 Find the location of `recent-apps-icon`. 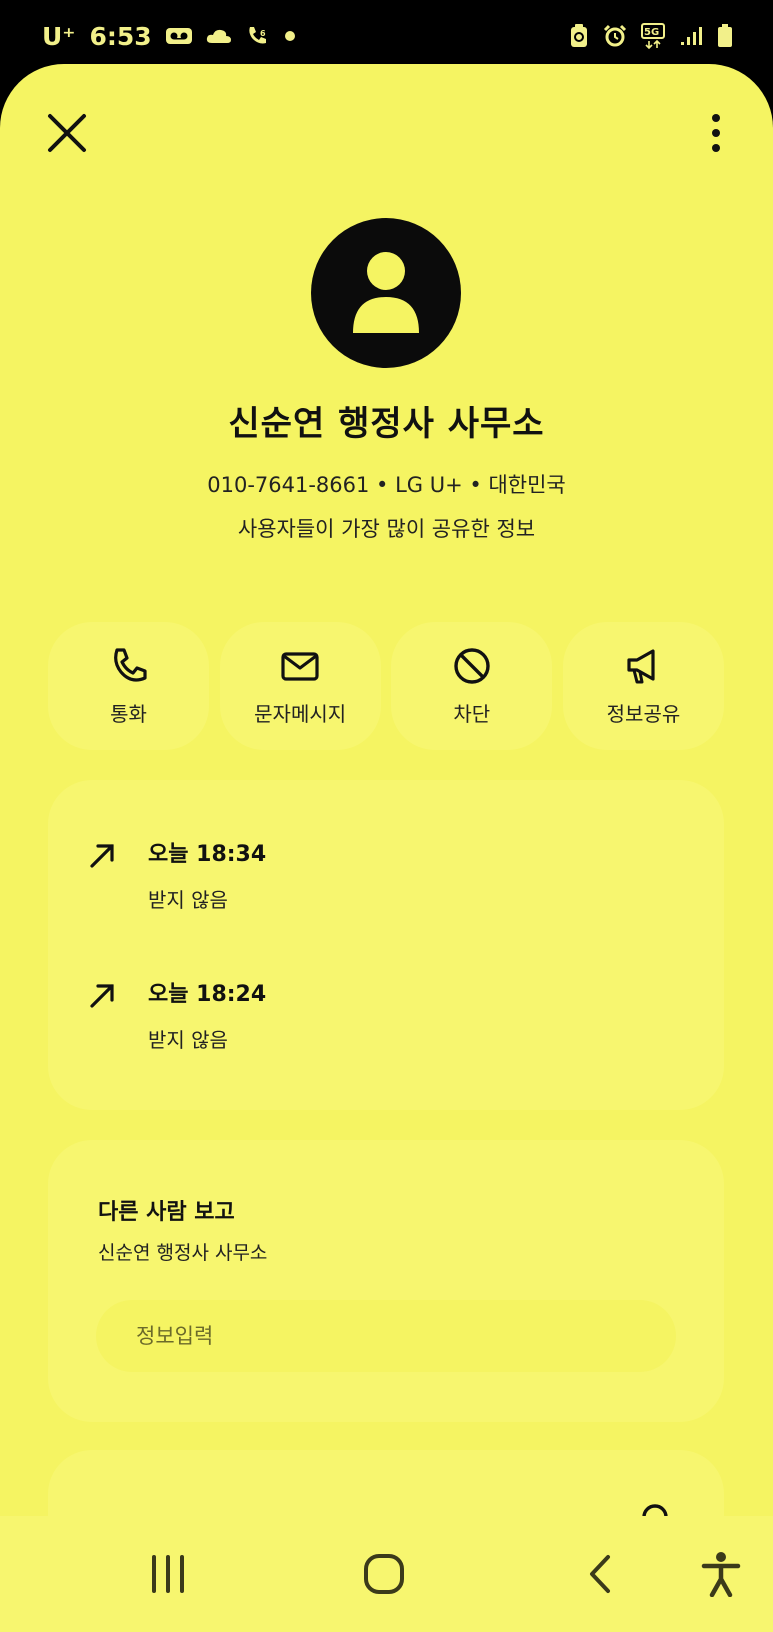

recent-apps-icon is located at coordinates (168, 1574).